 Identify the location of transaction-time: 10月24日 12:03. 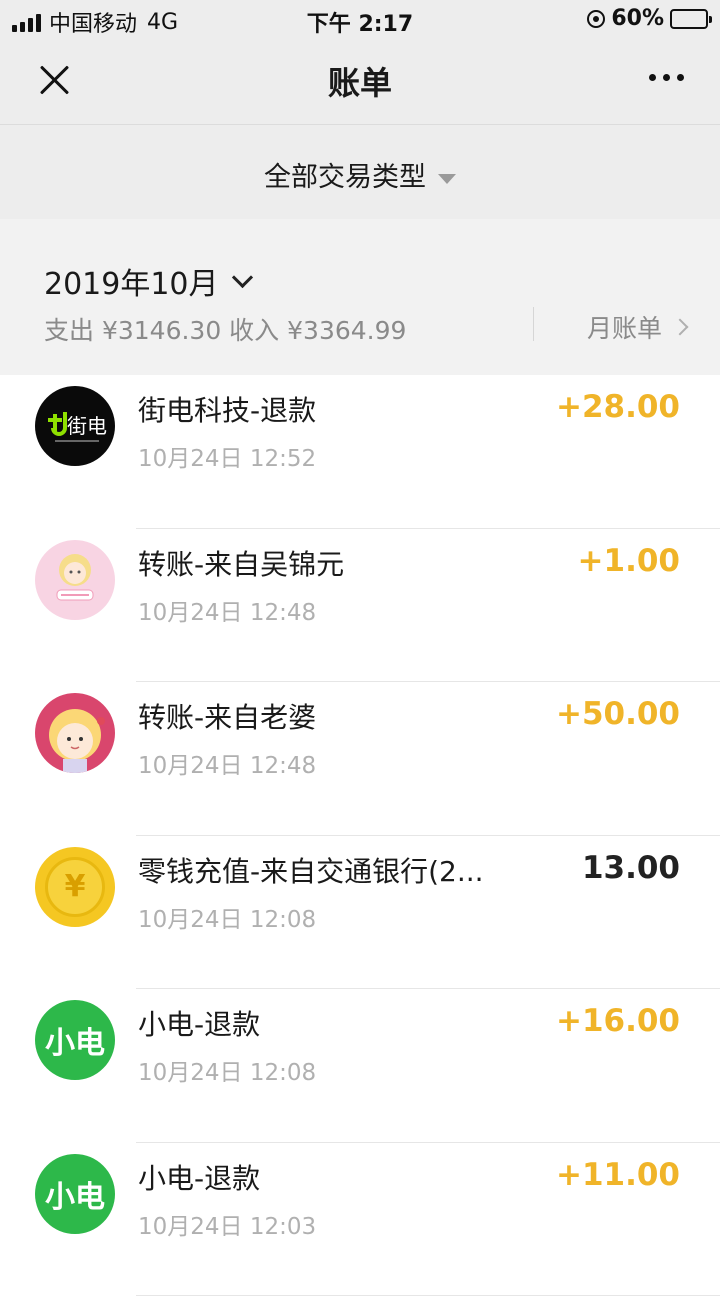
(227, 1224).